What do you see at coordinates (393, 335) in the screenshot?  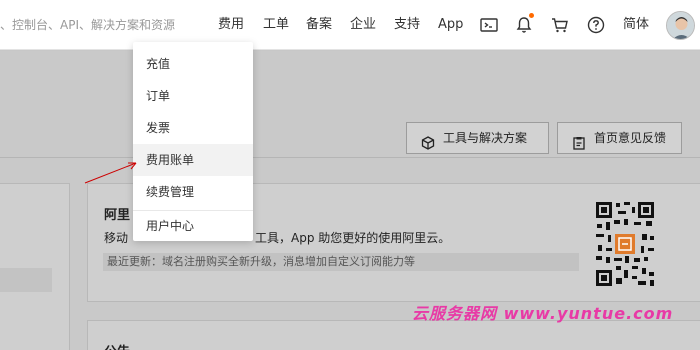 I see `announcement-card: 公告` at bounding box center [393, 335].